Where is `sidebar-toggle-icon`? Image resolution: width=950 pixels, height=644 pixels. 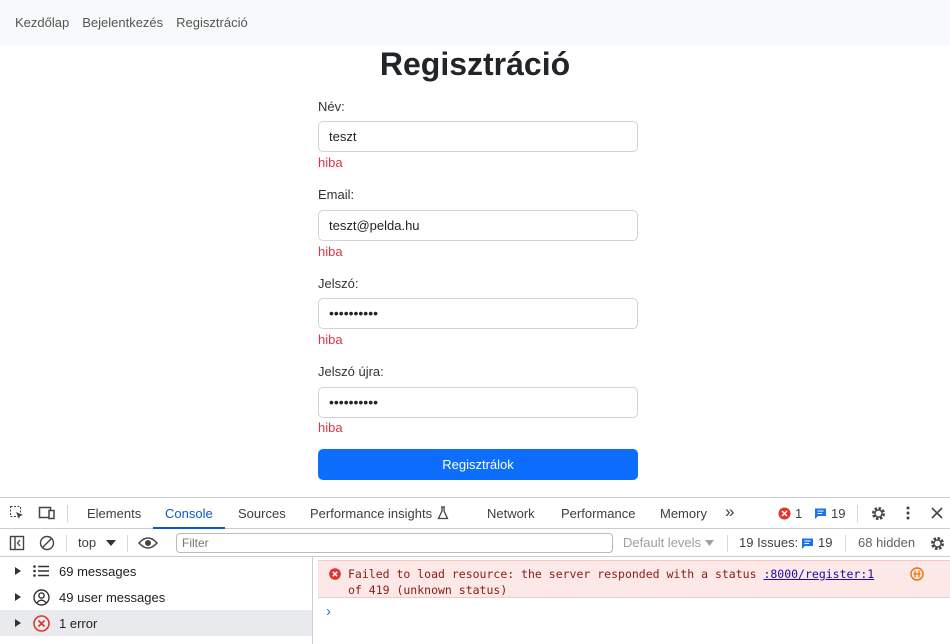
sidebar-toggle-icon is located at coordinates (17, 543).